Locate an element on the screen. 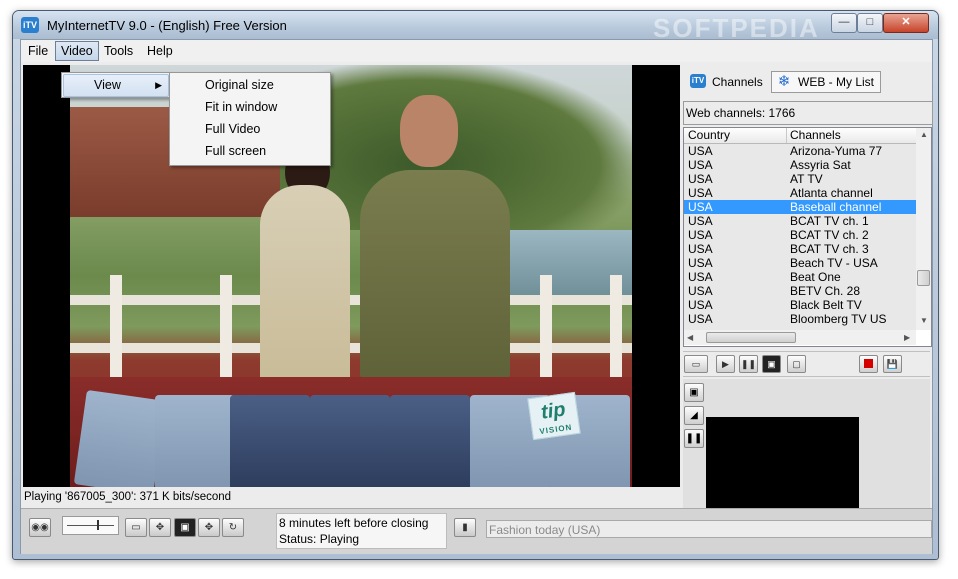  channel-row: USA Arizona-Yuma 77 is located at coordinates (800, 151).